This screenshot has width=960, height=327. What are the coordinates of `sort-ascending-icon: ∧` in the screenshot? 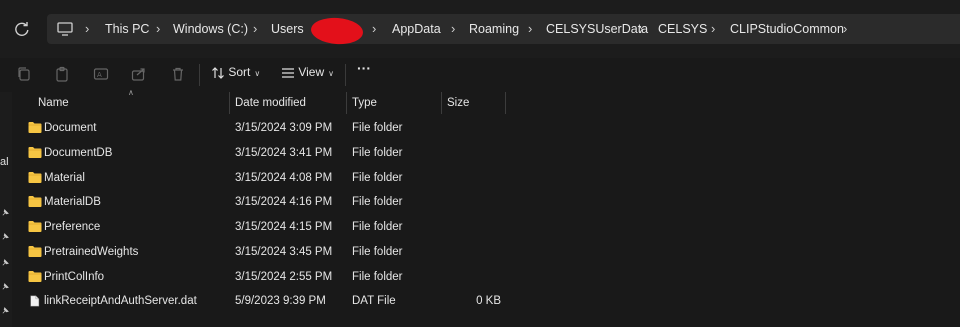 It's located at (131, 92).